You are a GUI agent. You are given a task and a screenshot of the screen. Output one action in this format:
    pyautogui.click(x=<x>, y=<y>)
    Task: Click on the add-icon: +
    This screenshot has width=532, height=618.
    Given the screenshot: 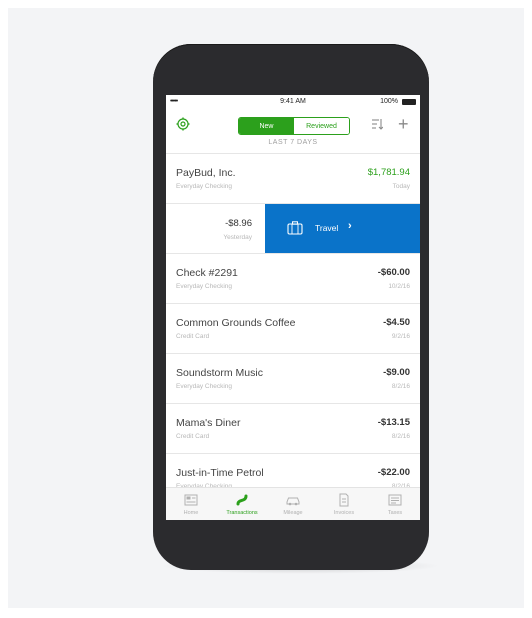 What is the action you would take?
    pyautogui.click(x=403, y=124)
    